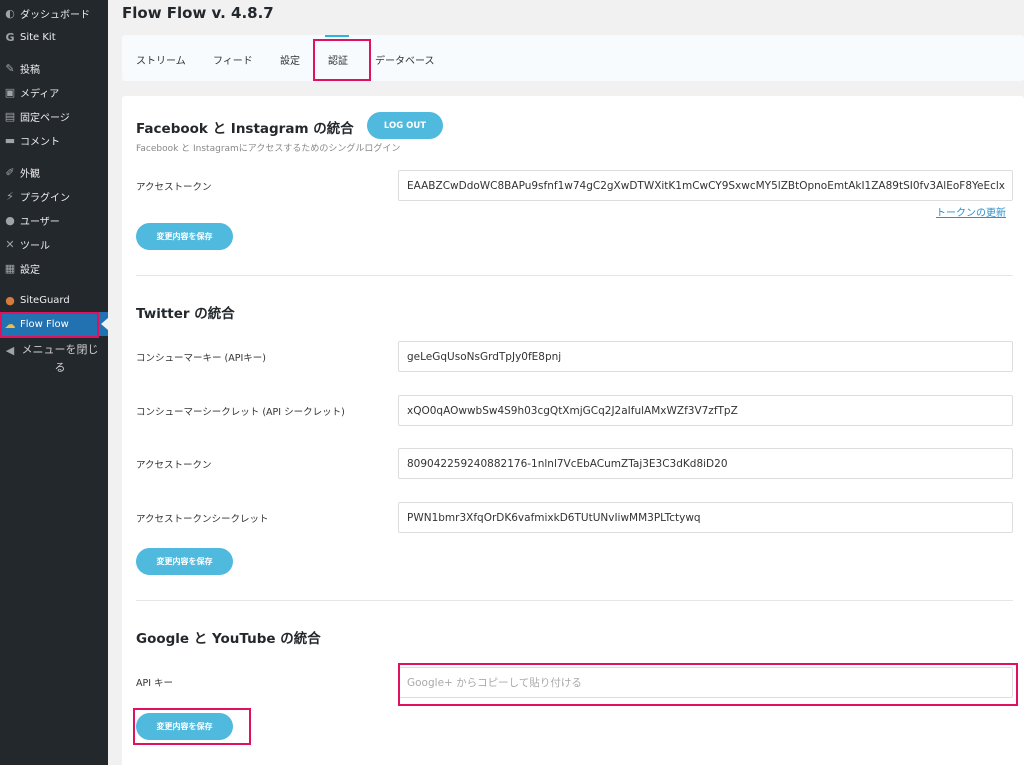 The height and width of the screenshot is (765, 1024). Describe the element at coordinates (155, 683) in the screenshot. I see `google-api-key-label: API キー` at that location.